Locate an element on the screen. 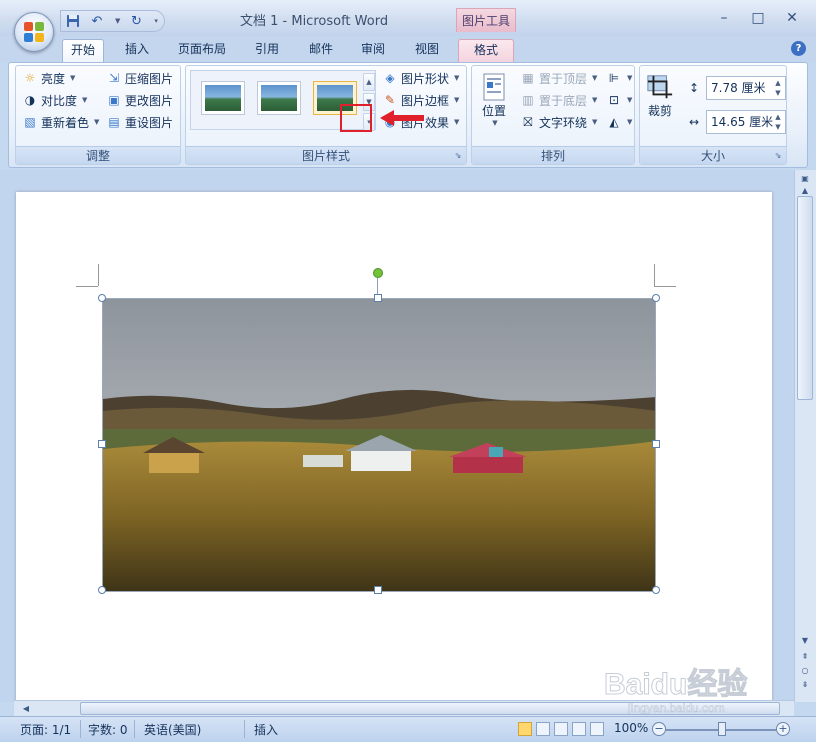  resize-handle-top is located at coordinates (378, 298).